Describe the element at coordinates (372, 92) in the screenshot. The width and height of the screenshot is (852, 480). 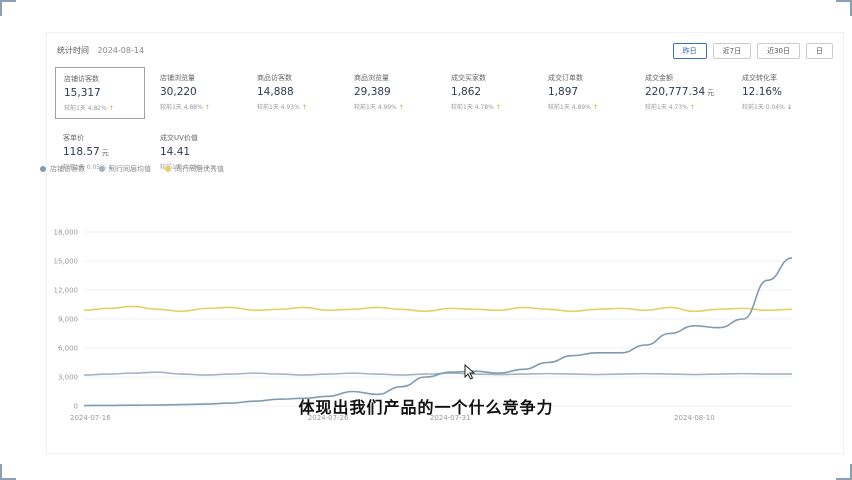
I see `metric-value-number: 29,389` at that location.